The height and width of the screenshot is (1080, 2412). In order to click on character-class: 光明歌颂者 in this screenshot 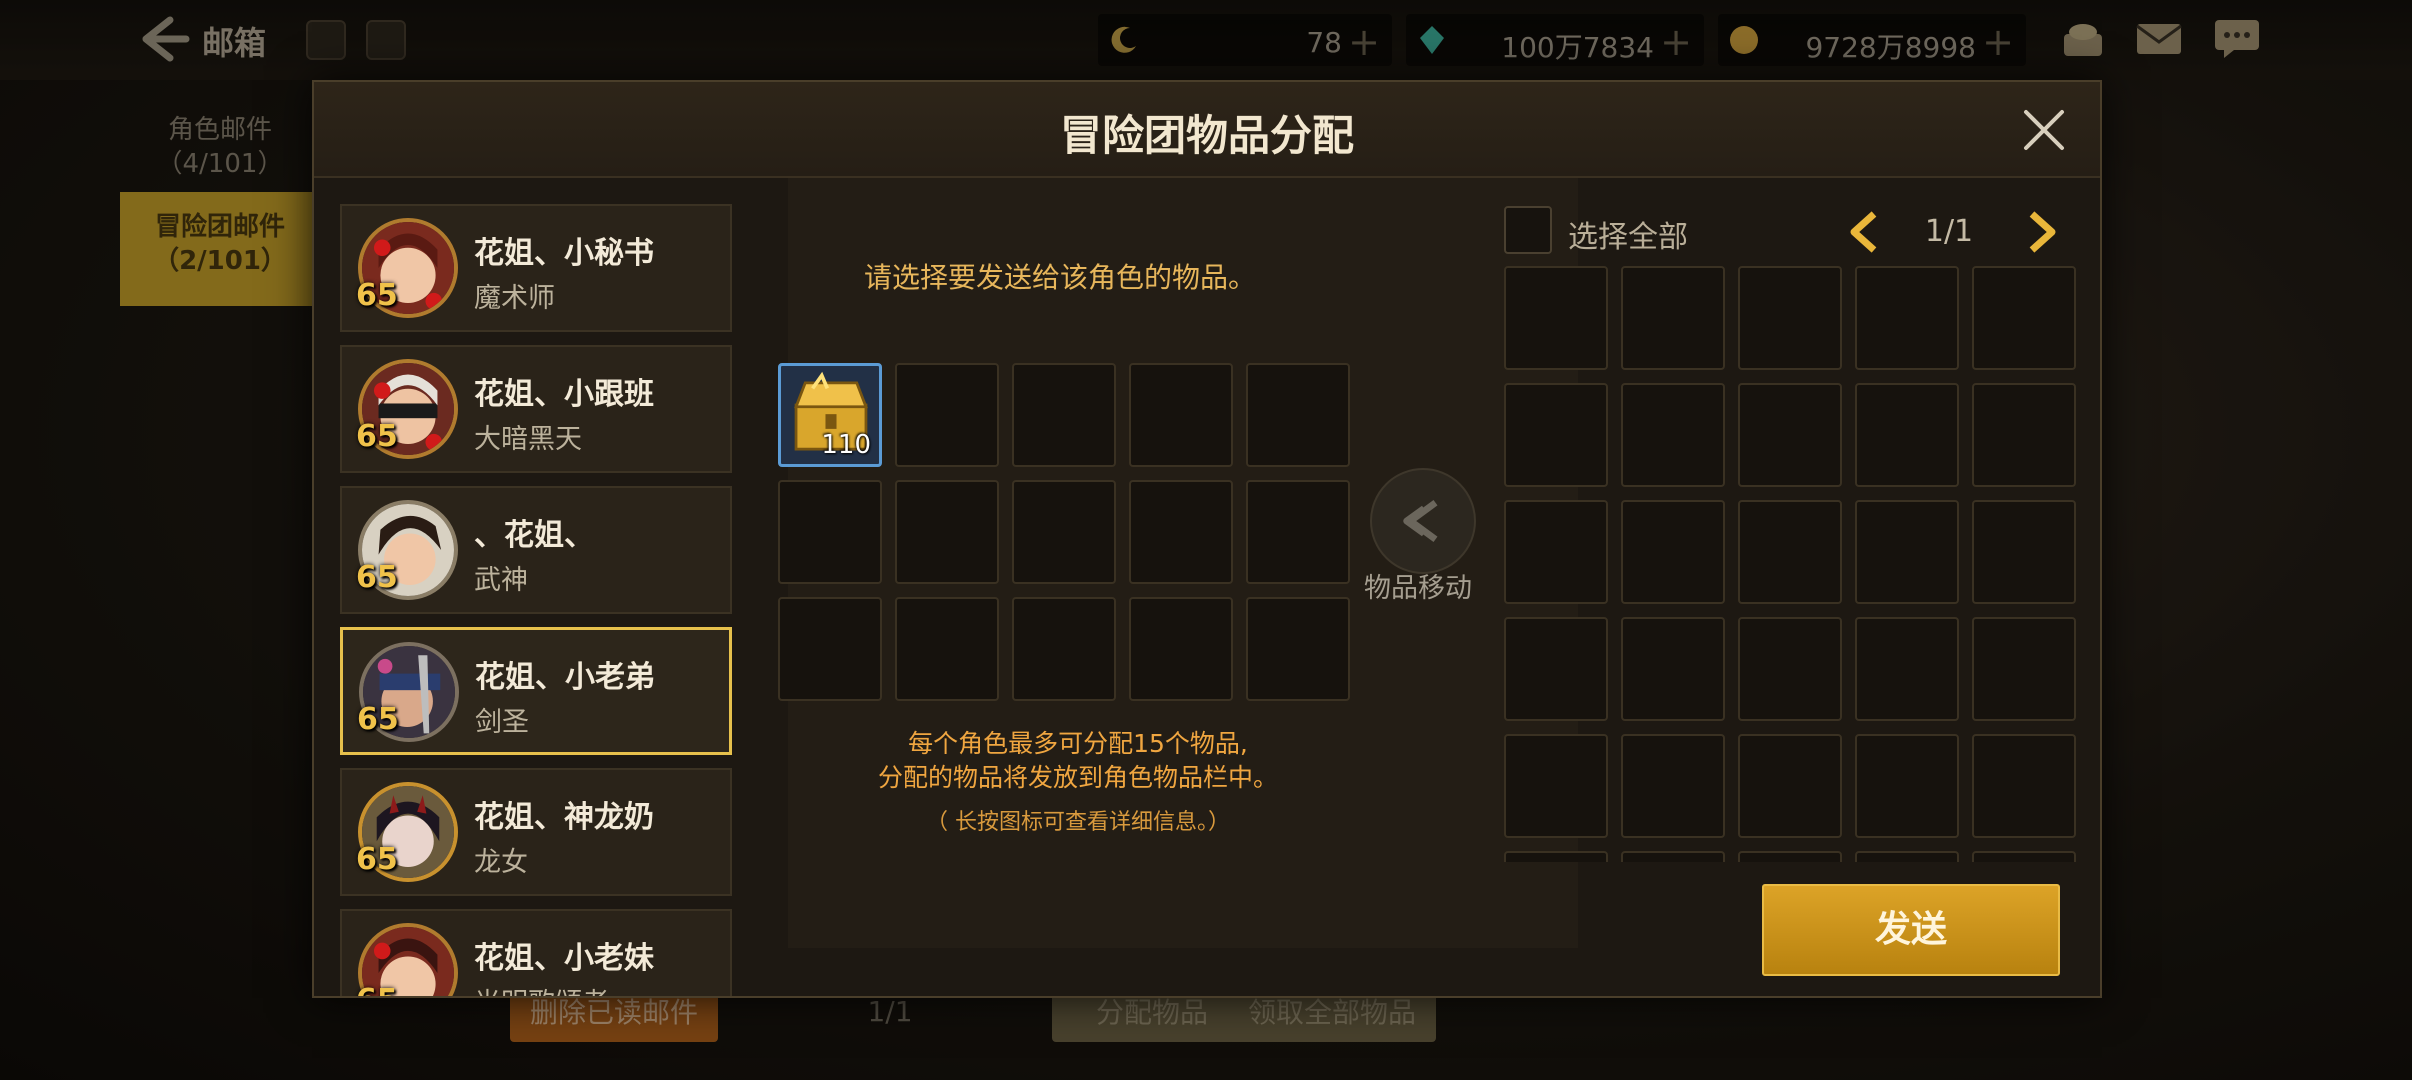, I will do `click(541, 988)`.